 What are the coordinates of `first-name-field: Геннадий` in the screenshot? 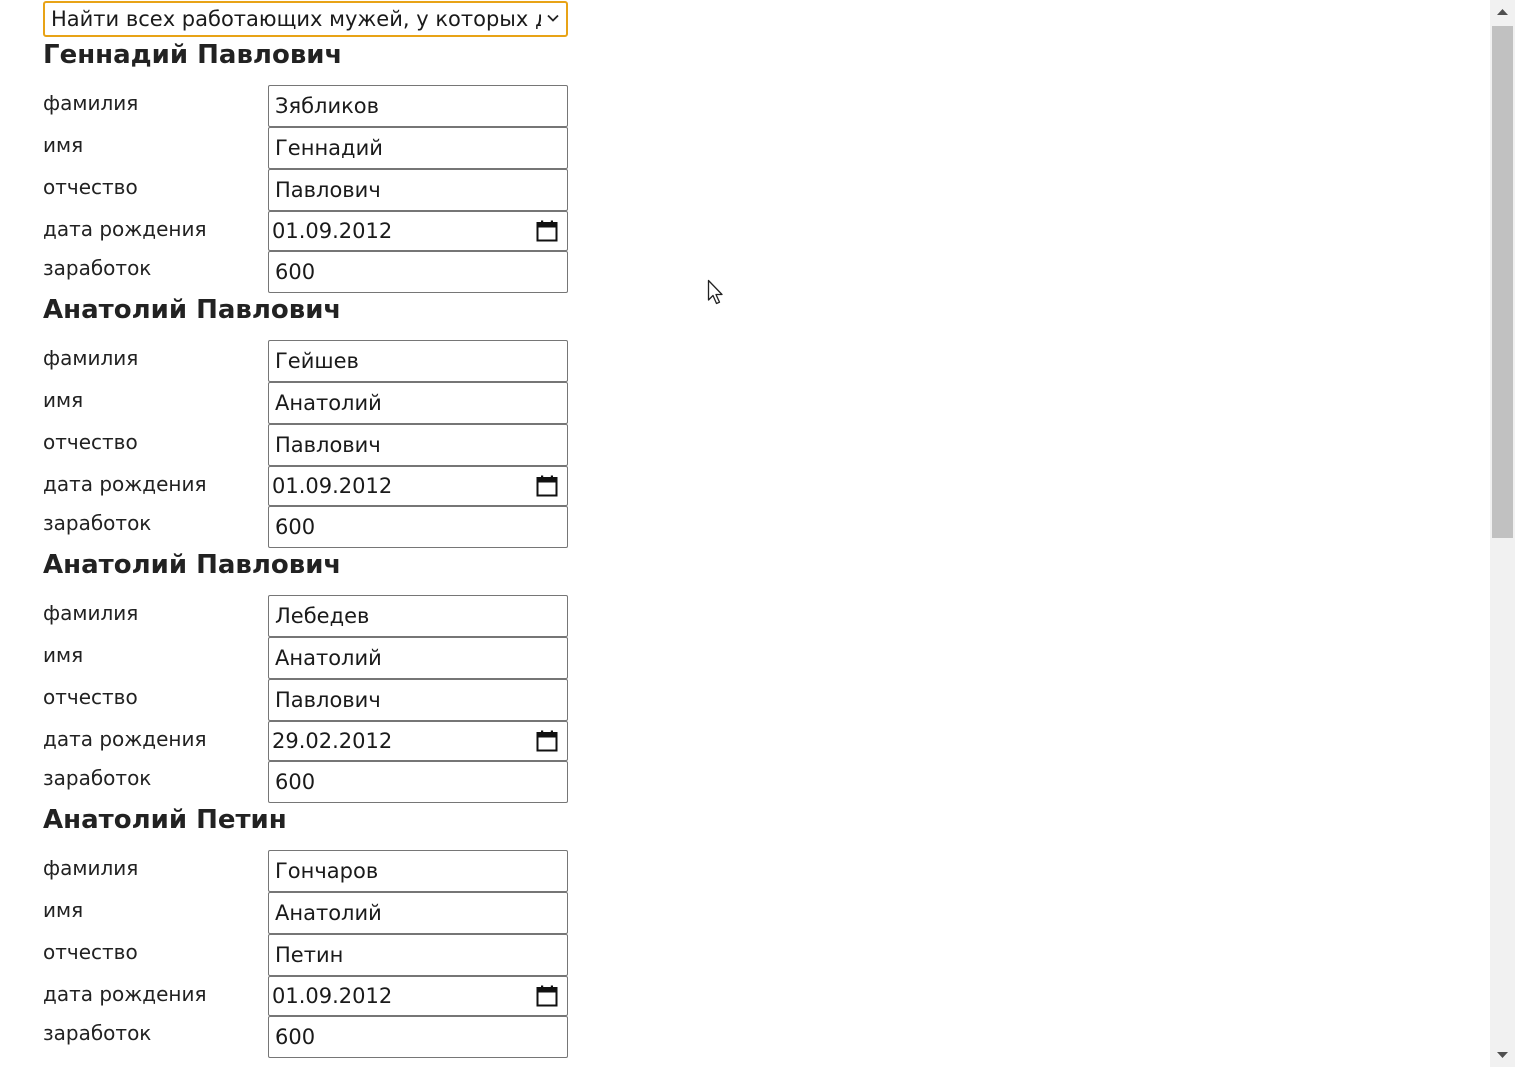 It's located at (418, 148).